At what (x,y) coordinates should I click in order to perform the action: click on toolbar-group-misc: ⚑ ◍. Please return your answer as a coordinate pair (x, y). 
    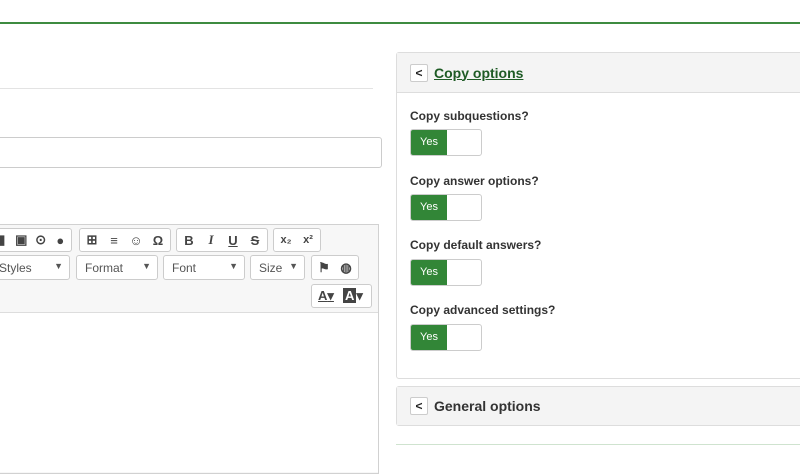
    Looking at the image, I should click on (335, 267).